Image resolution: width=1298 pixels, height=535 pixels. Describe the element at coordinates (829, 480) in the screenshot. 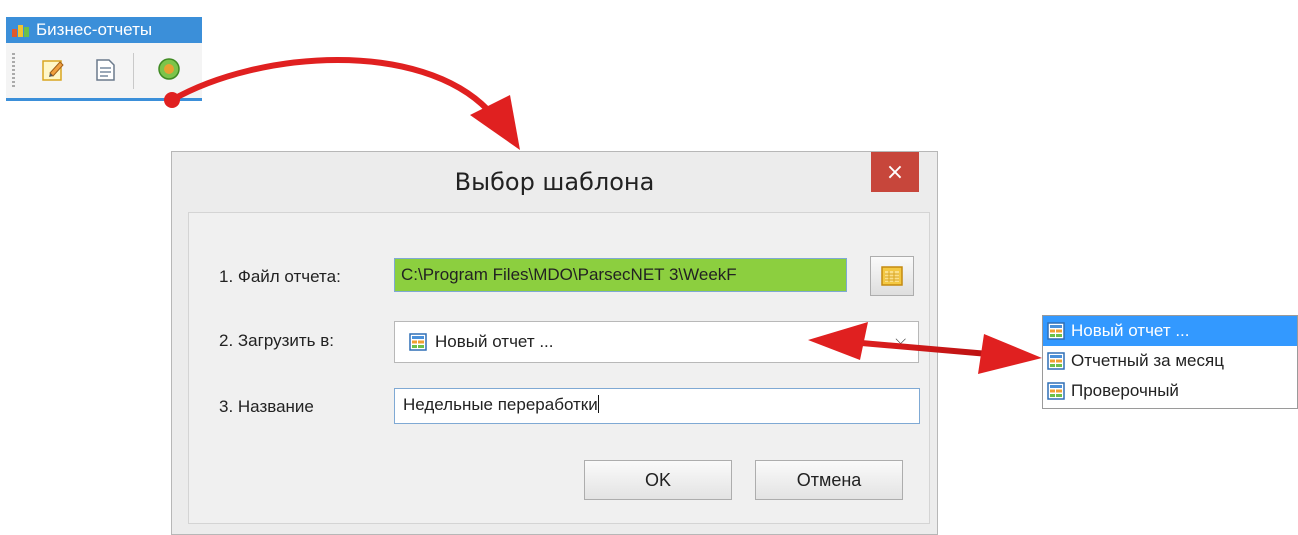

I see `cancel-button: Отмена` at that location.